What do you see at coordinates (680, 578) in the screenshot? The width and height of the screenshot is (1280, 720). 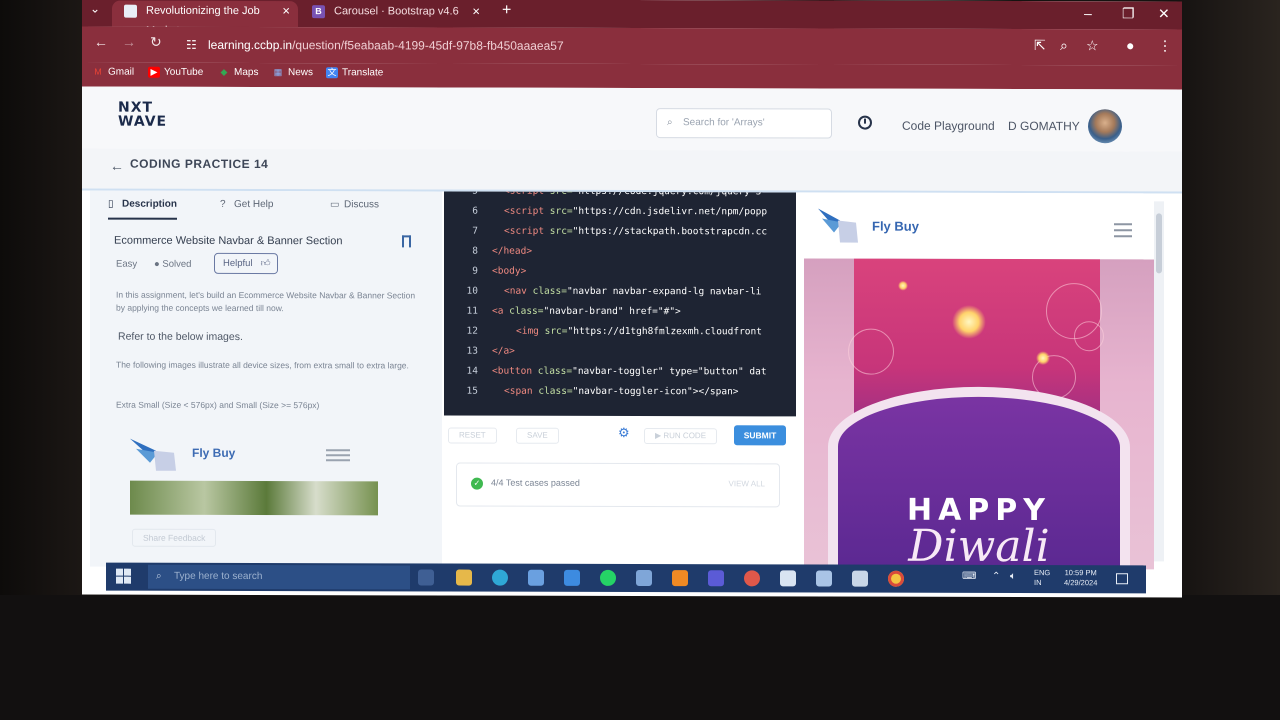 I see `vlc-icon` at bounding box center [680, 578].